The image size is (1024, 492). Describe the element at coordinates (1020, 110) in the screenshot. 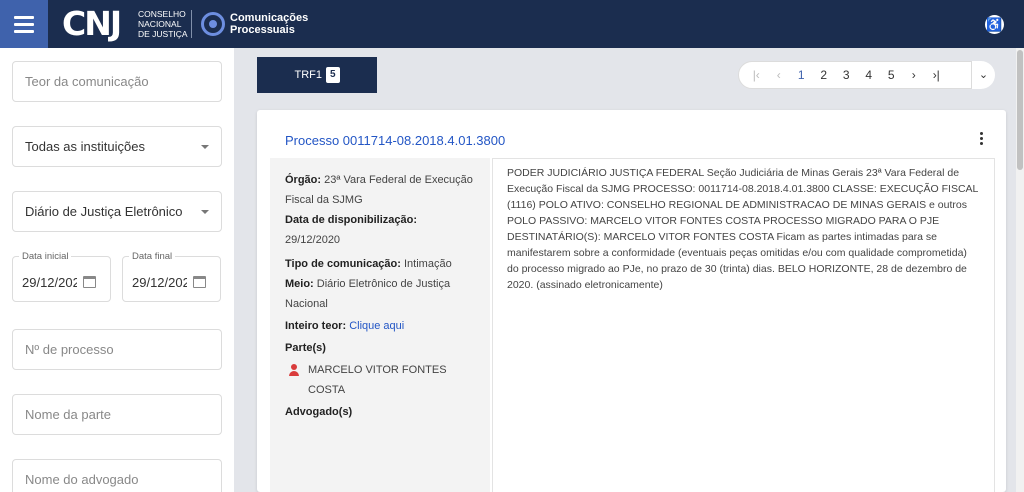

I see `scrollbar-thumb` at that location.